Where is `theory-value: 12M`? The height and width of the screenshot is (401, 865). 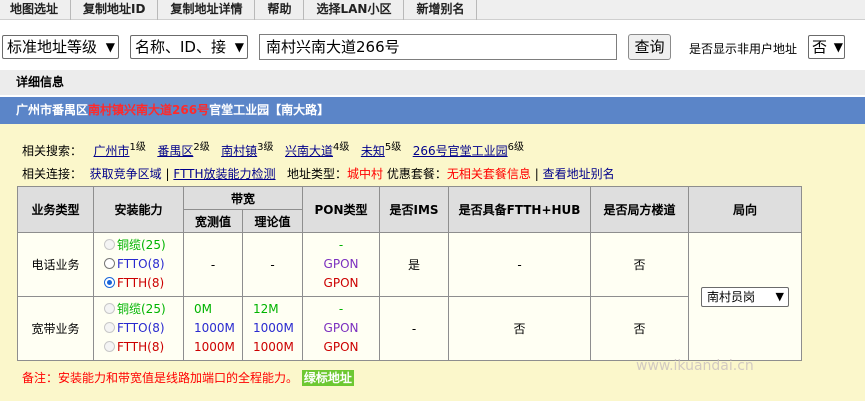
theory-value: 12M is located at coordinates (266, 309).